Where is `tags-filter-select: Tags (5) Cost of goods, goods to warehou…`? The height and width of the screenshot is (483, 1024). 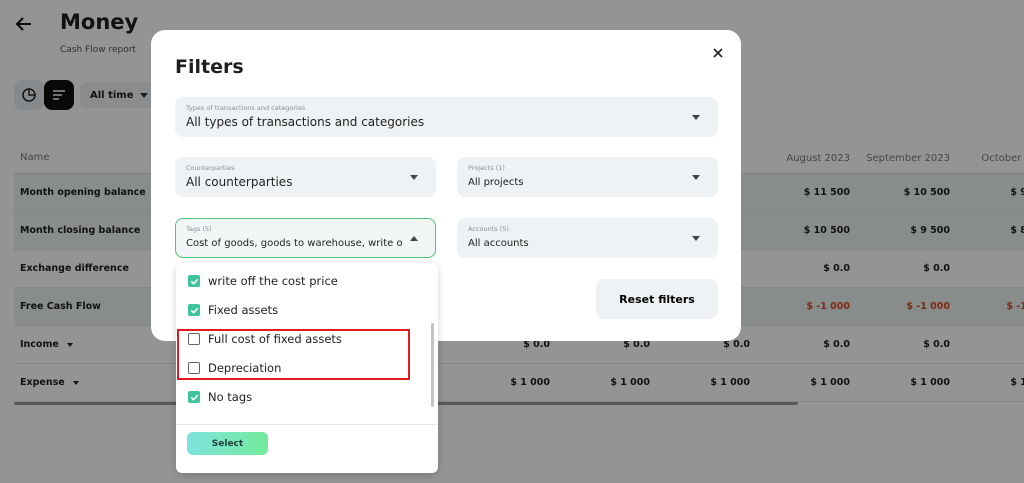
tags-filter-select: Tags (5) Cost of goods, goods to warehou… is located at coordinates (305, 238).